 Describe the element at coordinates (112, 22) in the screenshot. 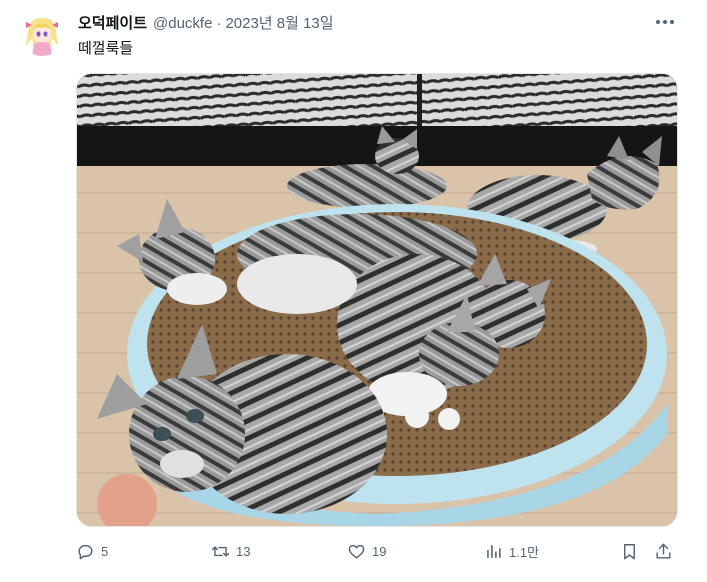

I see `display-name: 오덕페이트` at that location.